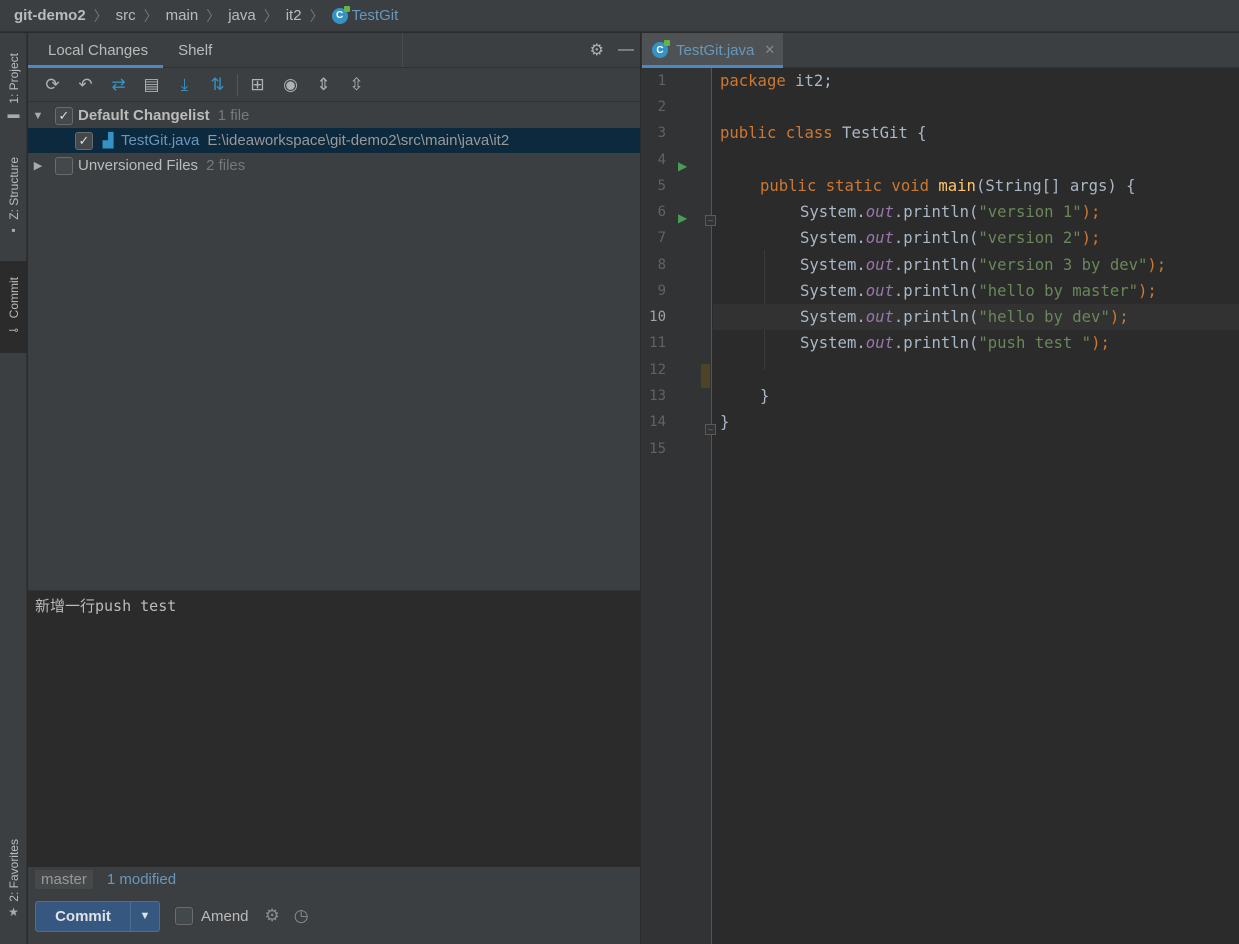 This screenshot has width=1239, height=944. Describe the element at coordinates (64, 165) in the screenshot. I see `unversioned-checkbox` at that location.